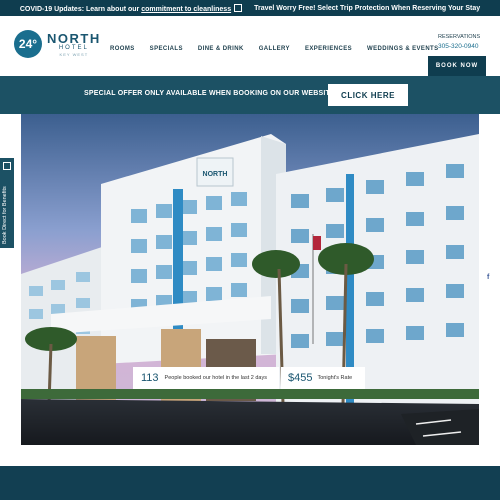 This screenshot has width=500, height=500. Describe the element at coordinates (459, 37) in the screenshot. I see `reservations-label: RESERVATIONS` at that location.